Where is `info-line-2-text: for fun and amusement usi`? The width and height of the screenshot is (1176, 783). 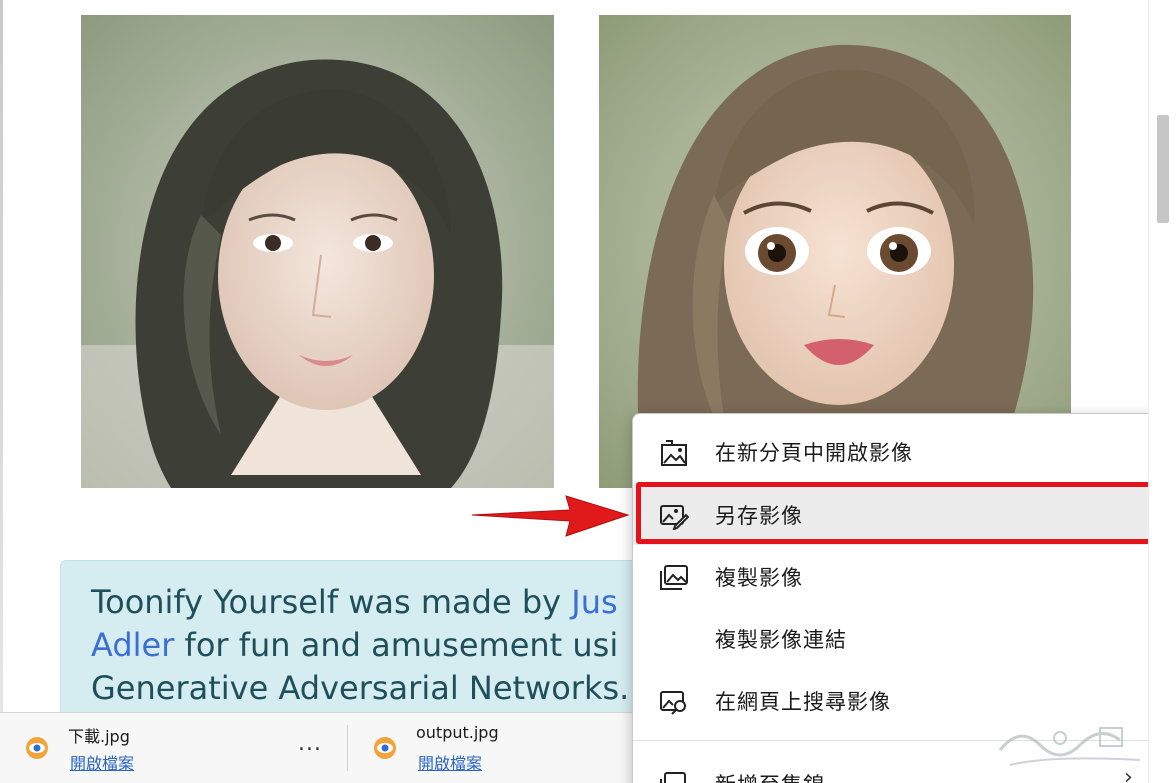 info-line-2-text: for fun and amusement usi is located at coordinates (396, 645).